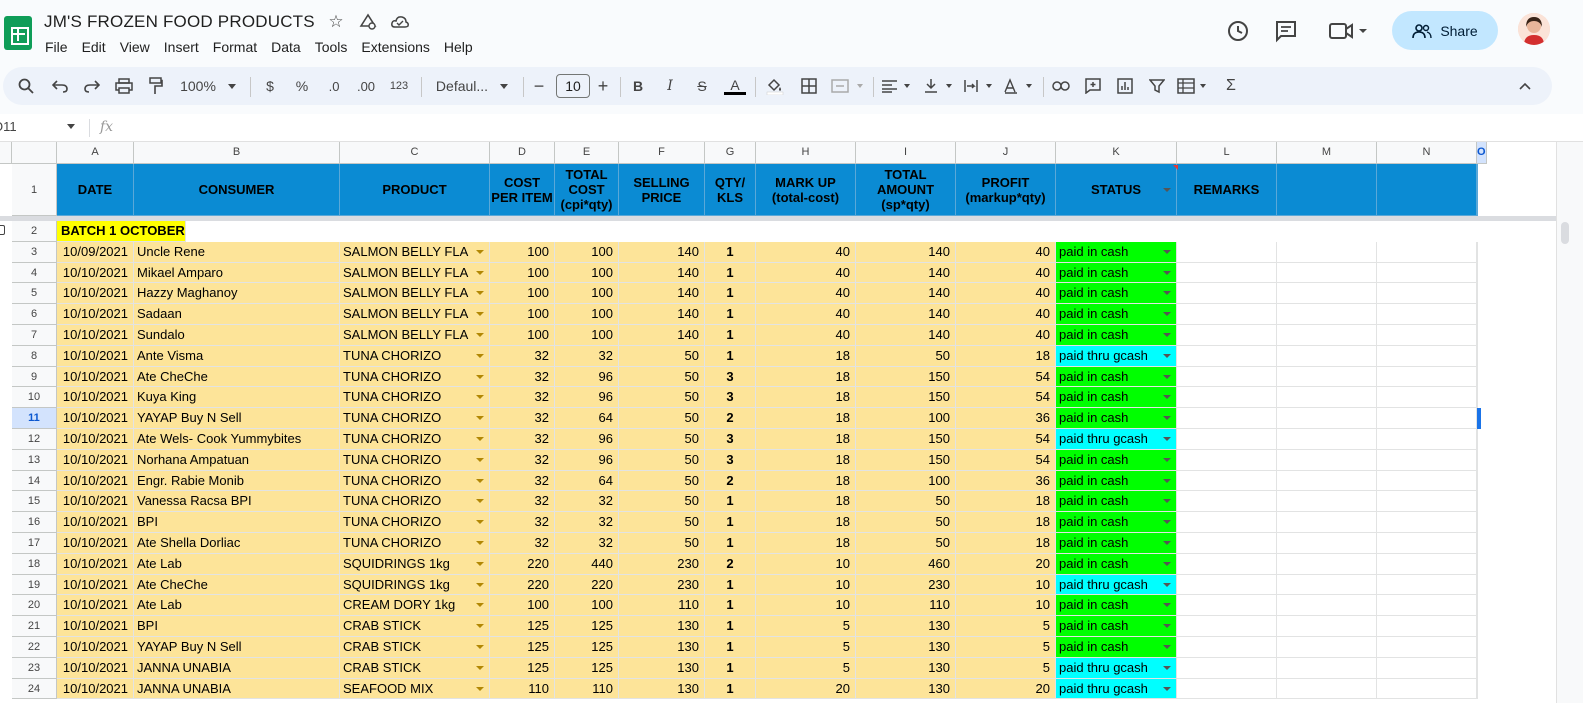  I want to click on cloud-saved-icon, so click(400, 22).